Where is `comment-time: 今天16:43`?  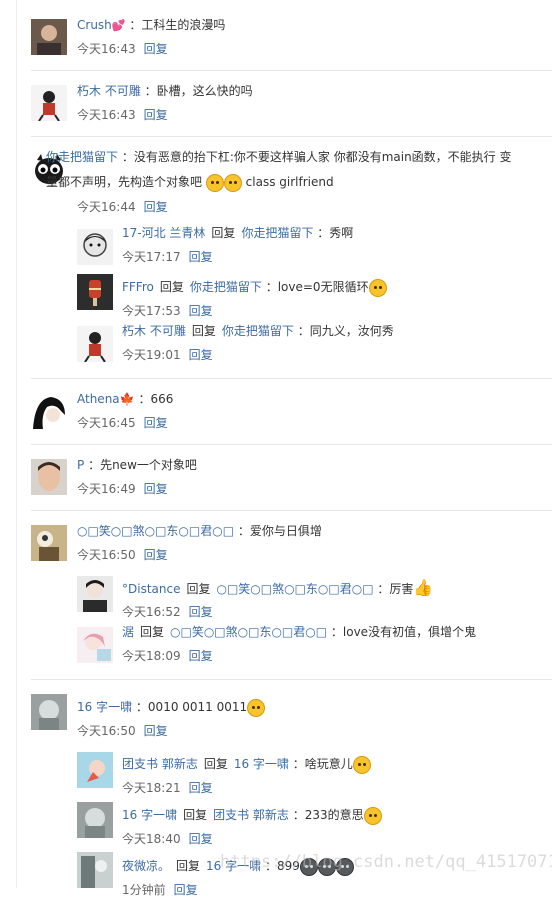 comment-time: 今天16:43 is located at coordinates (106, 49).